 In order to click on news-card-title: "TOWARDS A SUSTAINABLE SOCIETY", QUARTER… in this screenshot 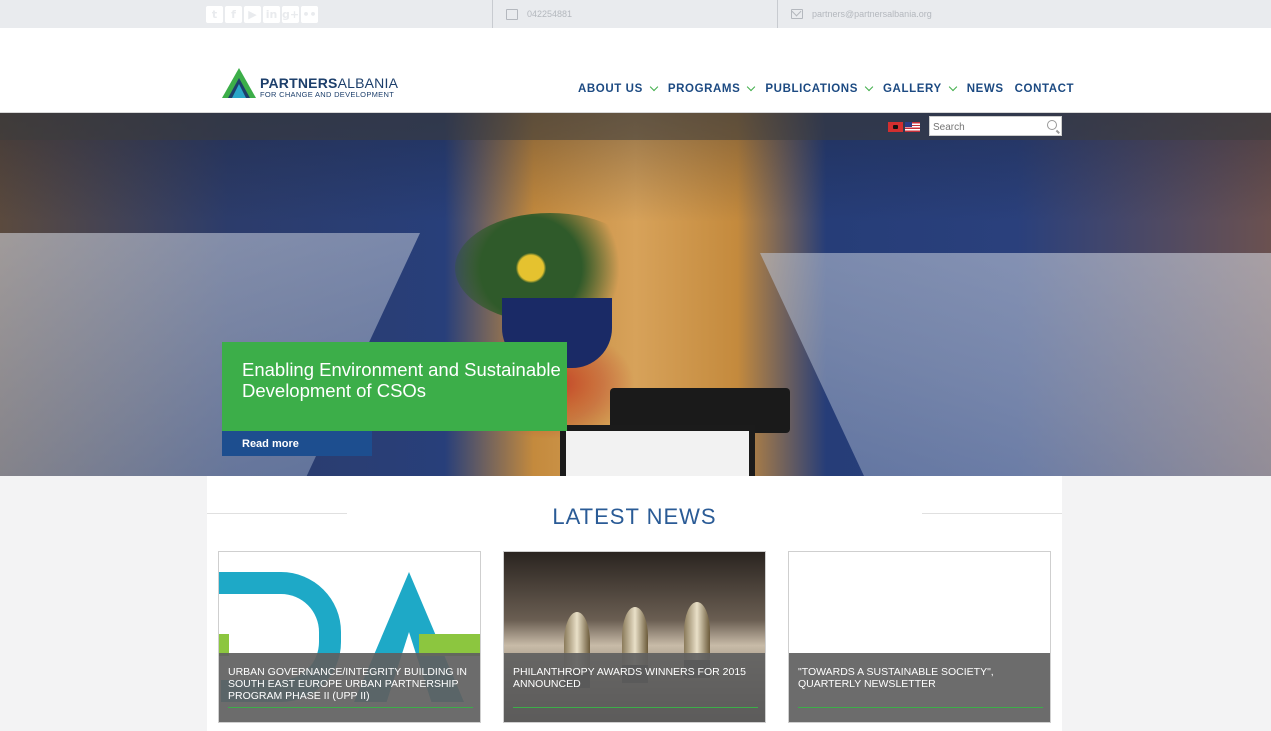, I will do `click(896, 678)`.